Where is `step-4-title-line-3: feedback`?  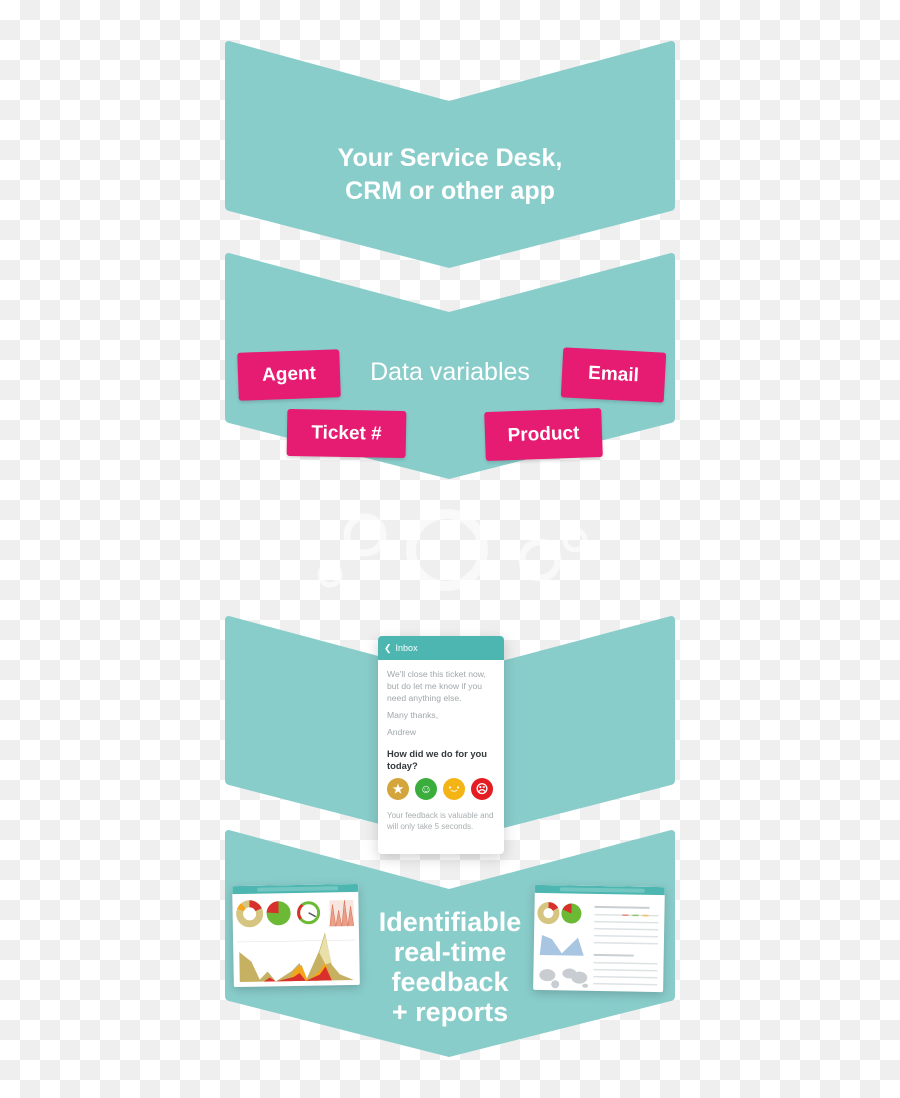 step-4-title-line-3: feedback is located at coordinates (450, 982).